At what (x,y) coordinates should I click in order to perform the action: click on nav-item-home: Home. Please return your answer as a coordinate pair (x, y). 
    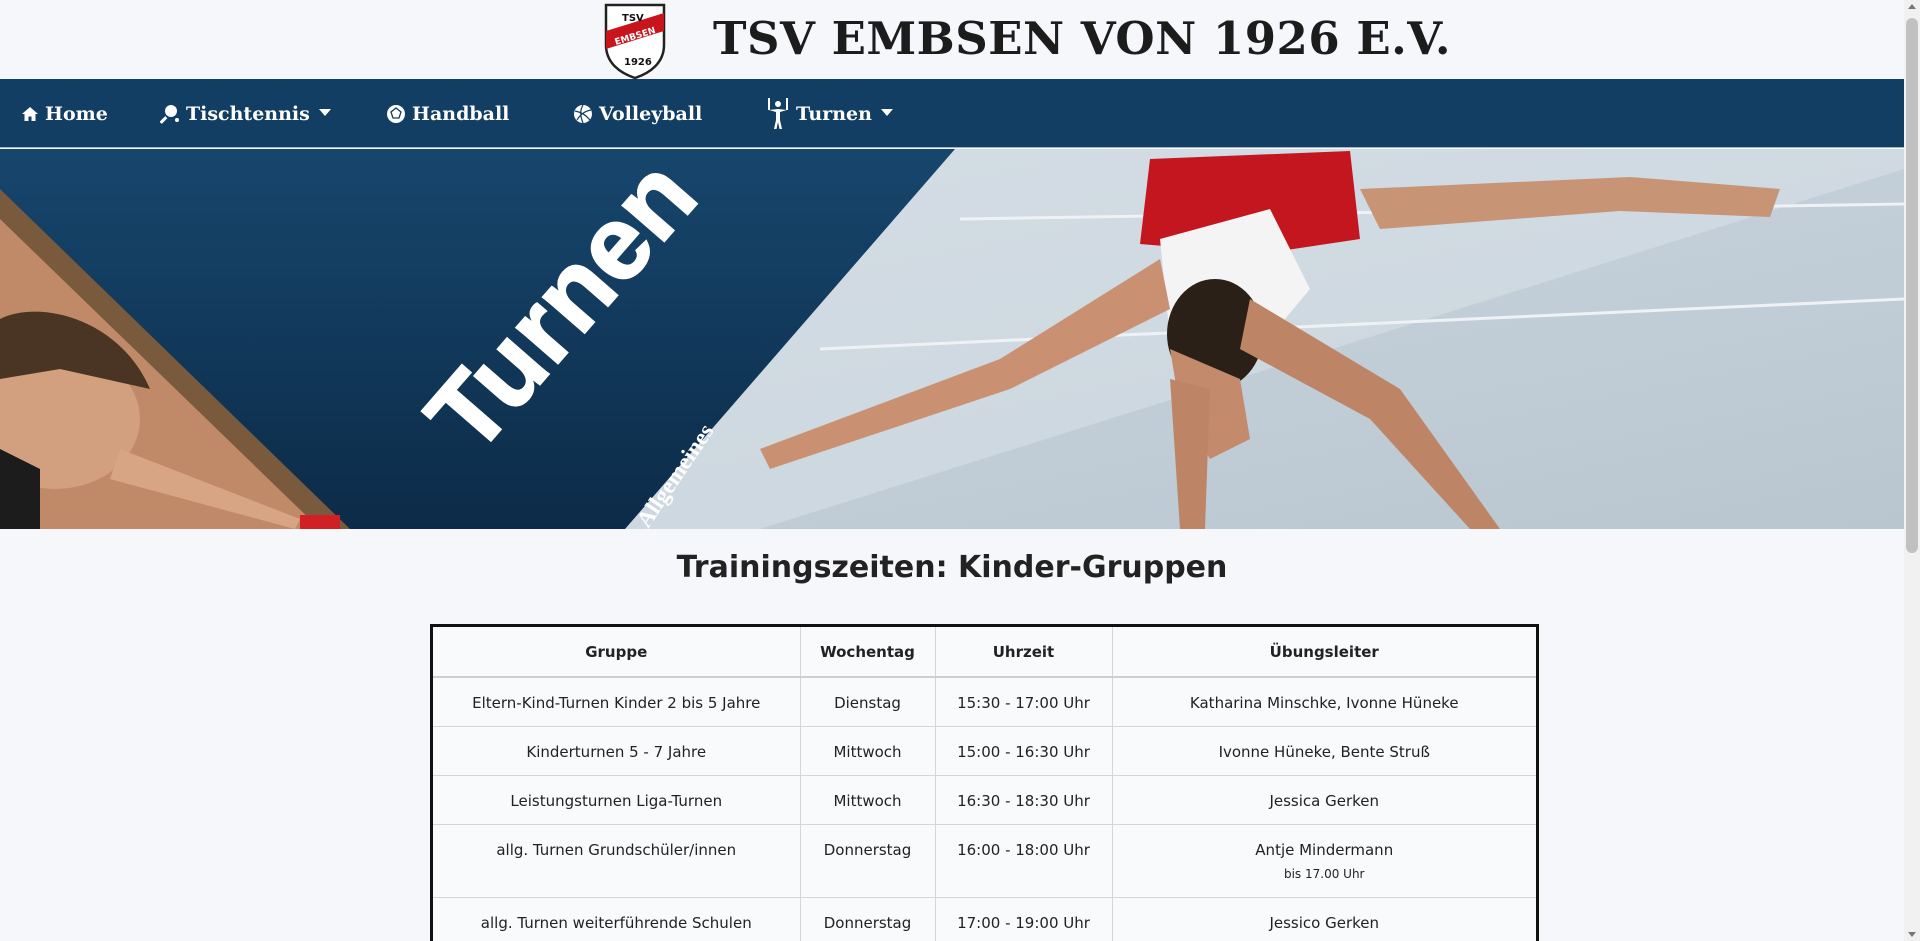
    Looking at the image, I should click on (64, 113).